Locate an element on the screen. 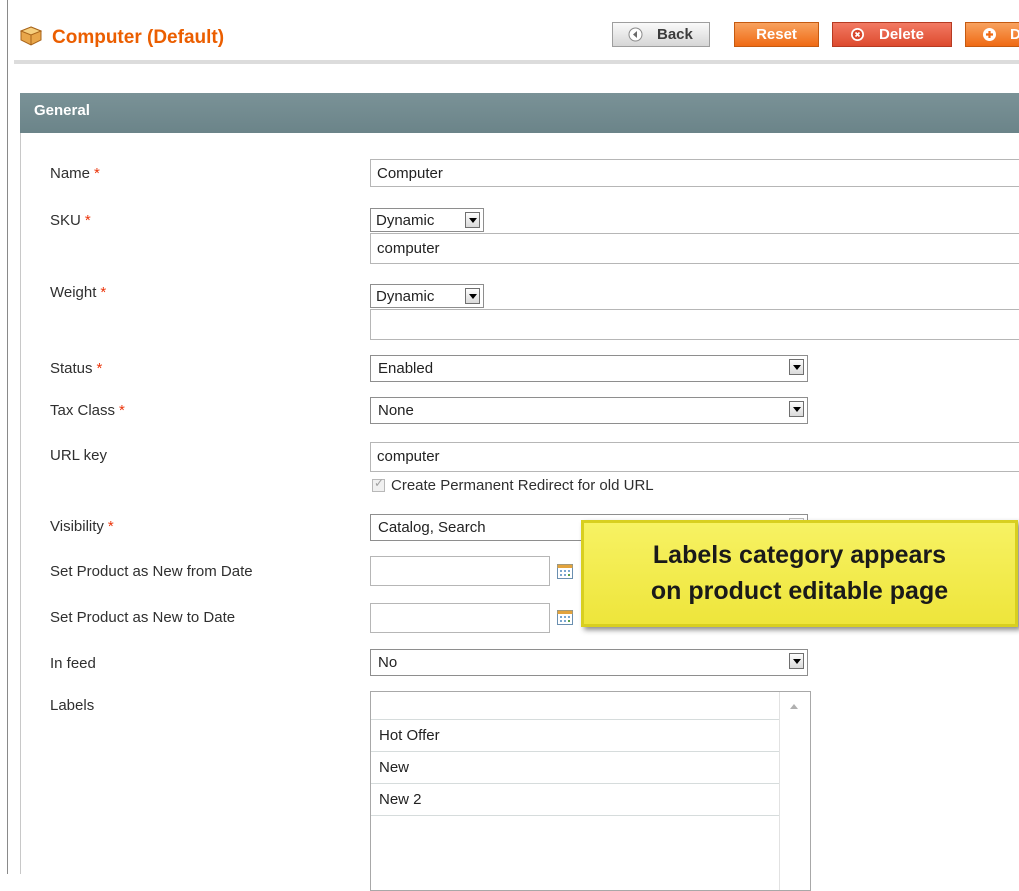 The height and width of the screenshot is (891, 1019). name-input: Computer is located at coordinates (694, 173).